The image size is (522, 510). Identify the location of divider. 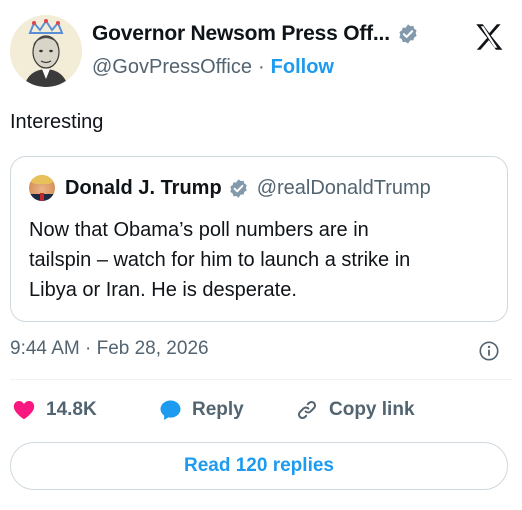
(261, 379).